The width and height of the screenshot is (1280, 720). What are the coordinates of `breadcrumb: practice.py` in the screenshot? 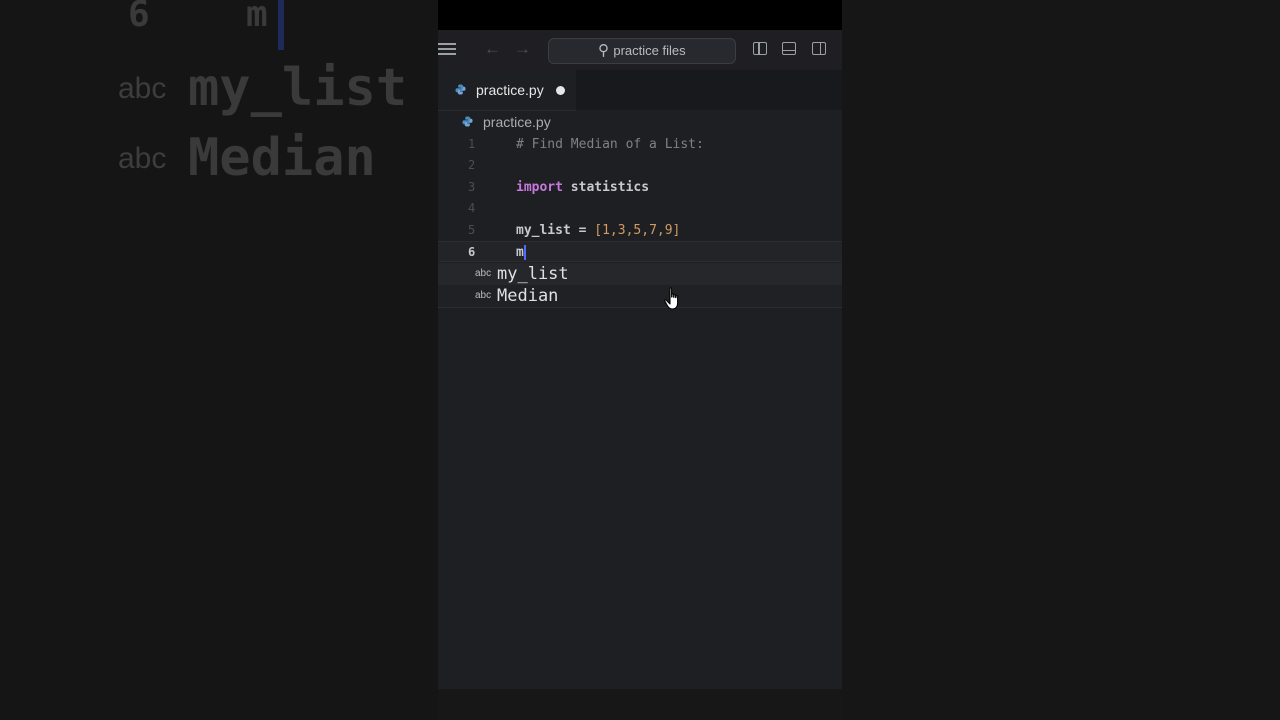 It's located at (640, 122).